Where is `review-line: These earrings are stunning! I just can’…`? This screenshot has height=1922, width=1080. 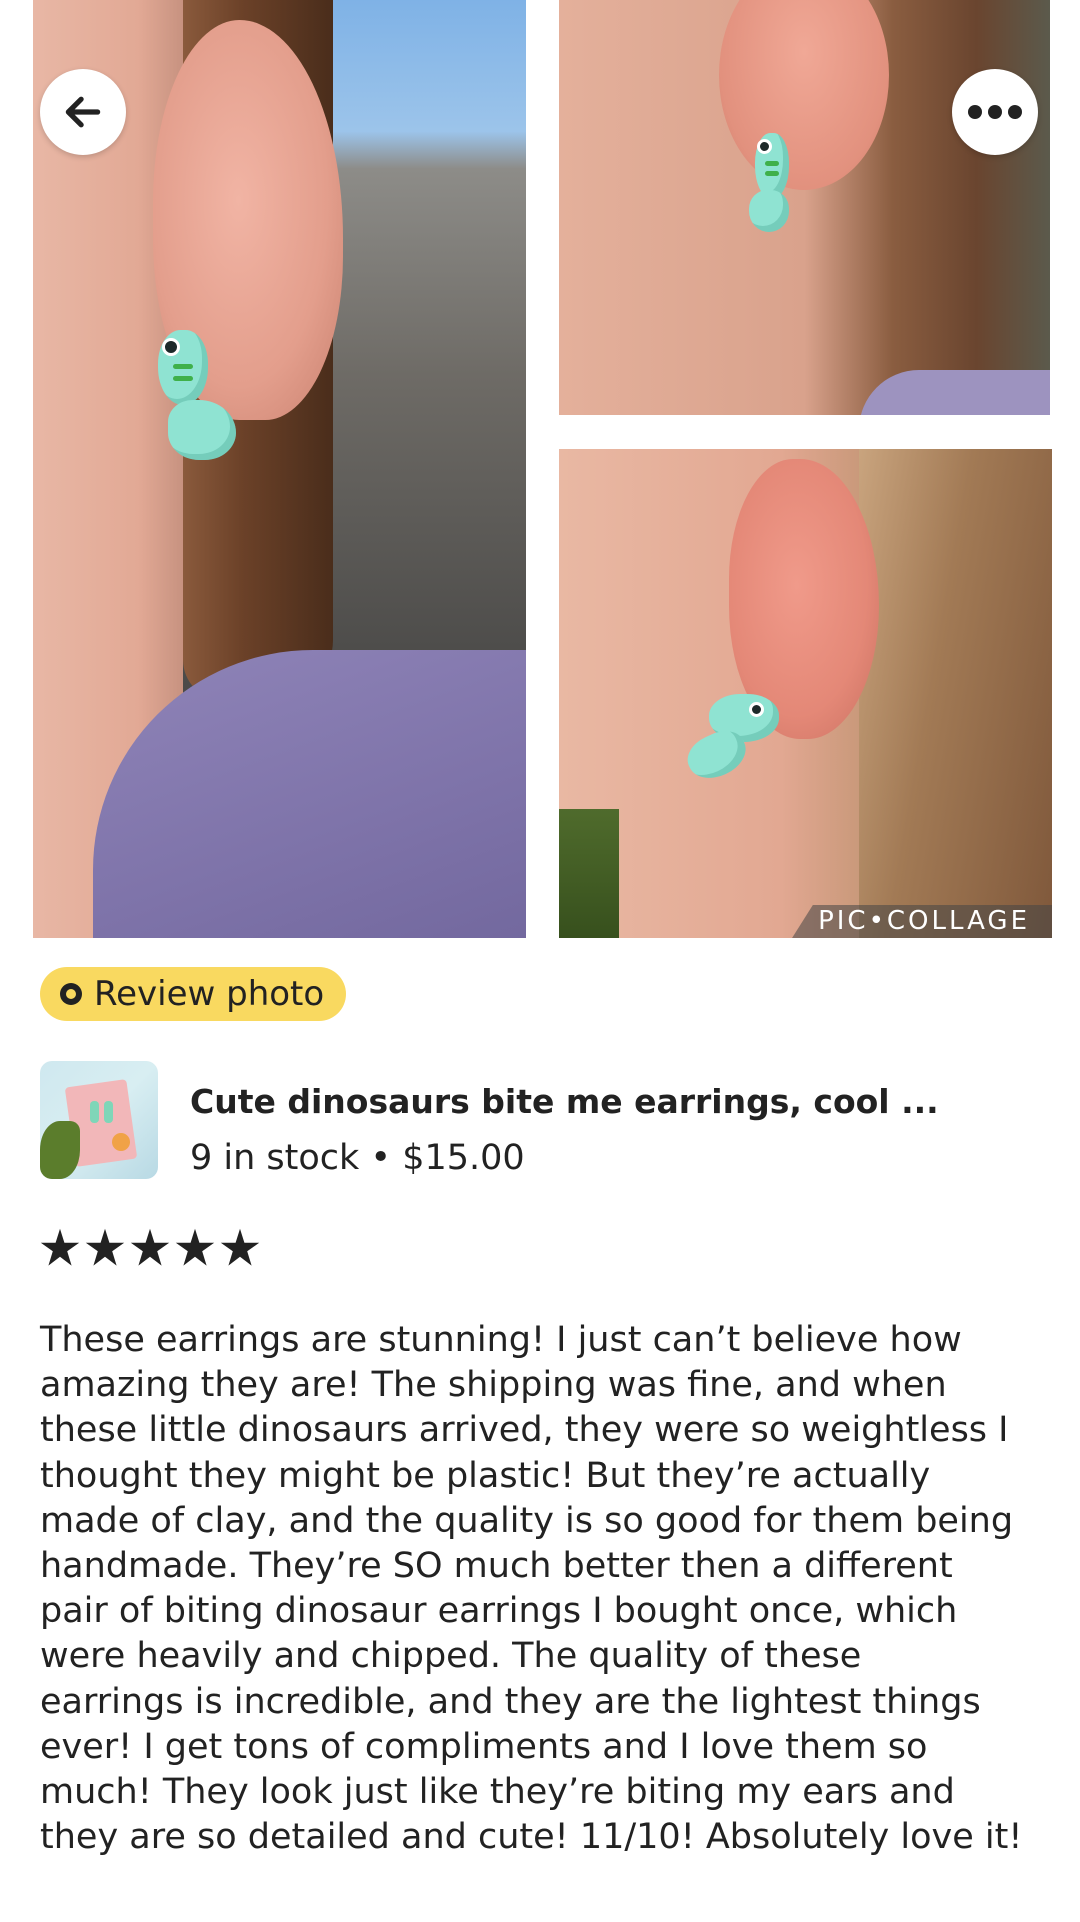 review-line: These earrings are stunning! I just can’… is located at coordinates (501, 1340).